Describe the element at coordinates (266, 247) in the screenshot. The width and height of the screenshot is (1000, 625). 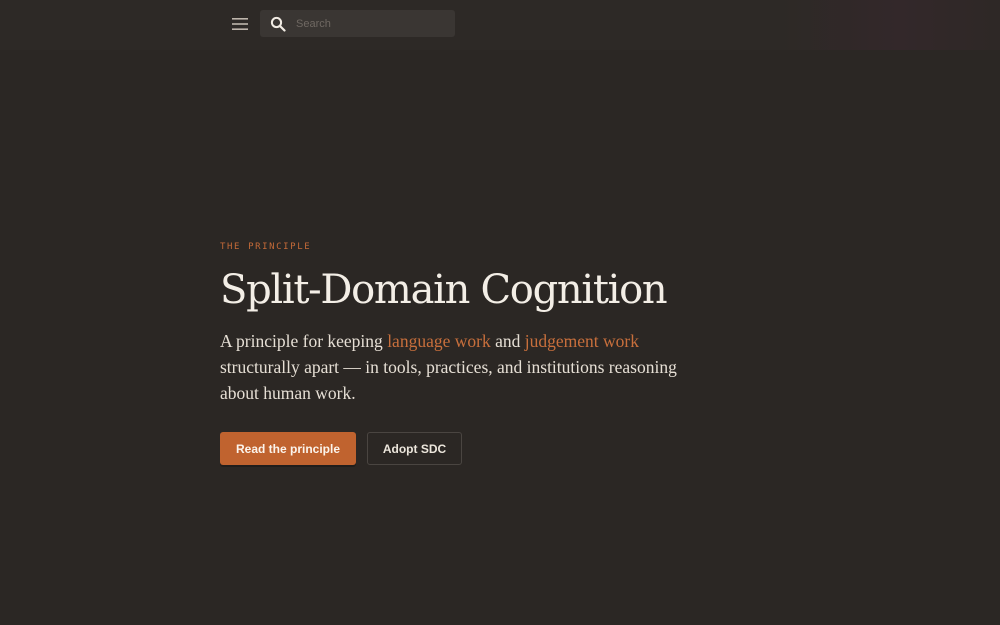
I see `eyebrow-label: THE PRINCIPLE` at that location.